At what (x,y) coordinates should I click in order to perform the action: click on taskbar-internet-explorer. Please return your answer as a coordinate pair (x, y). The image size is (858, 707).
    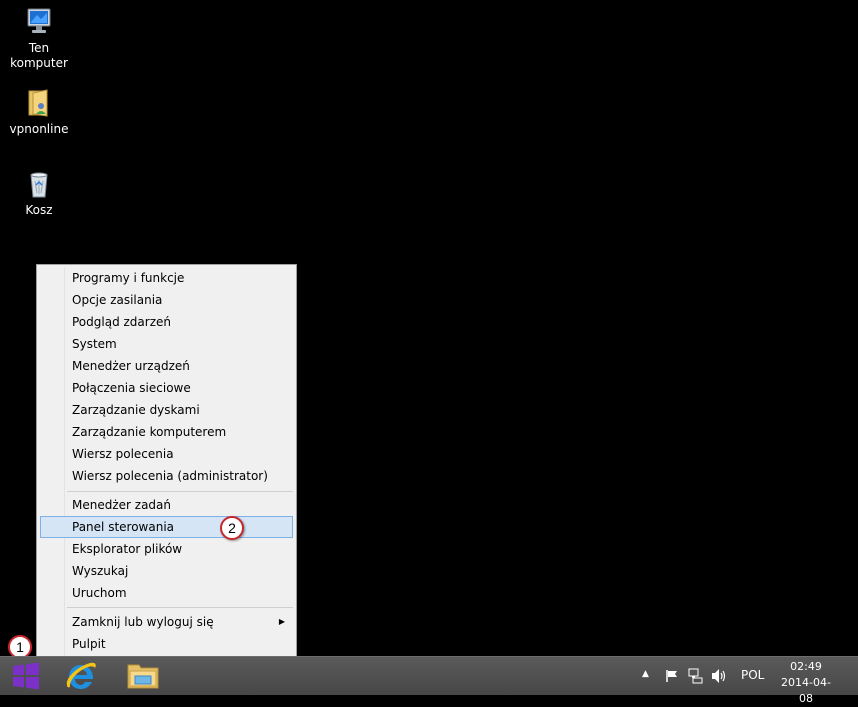
    Looking at the image, I should click on (81, 676).